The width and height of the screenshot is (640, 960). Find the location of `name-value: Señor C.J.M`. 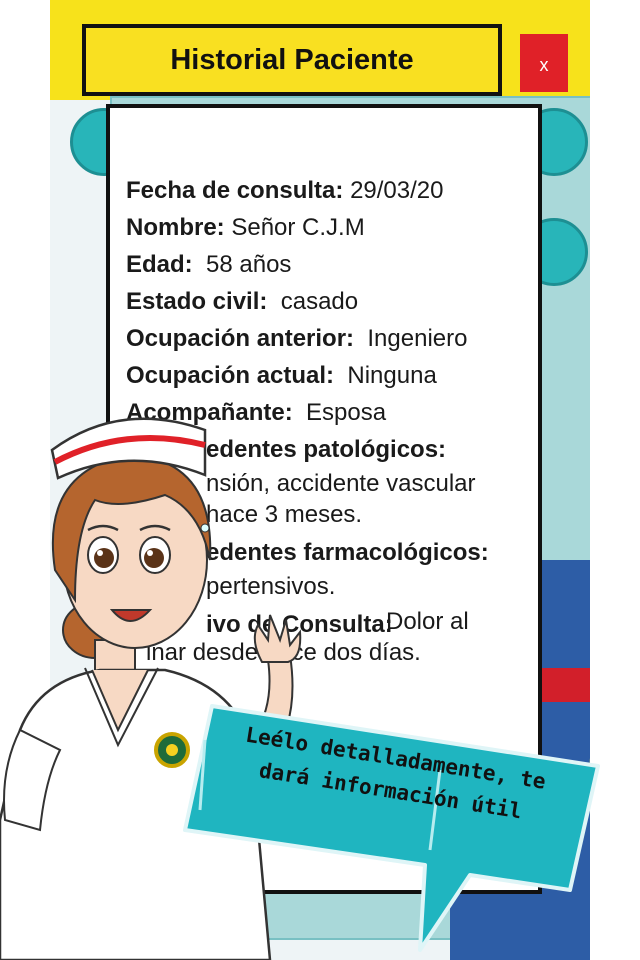

name-value: Señor C.J.M is located at coordinates (298, 227).